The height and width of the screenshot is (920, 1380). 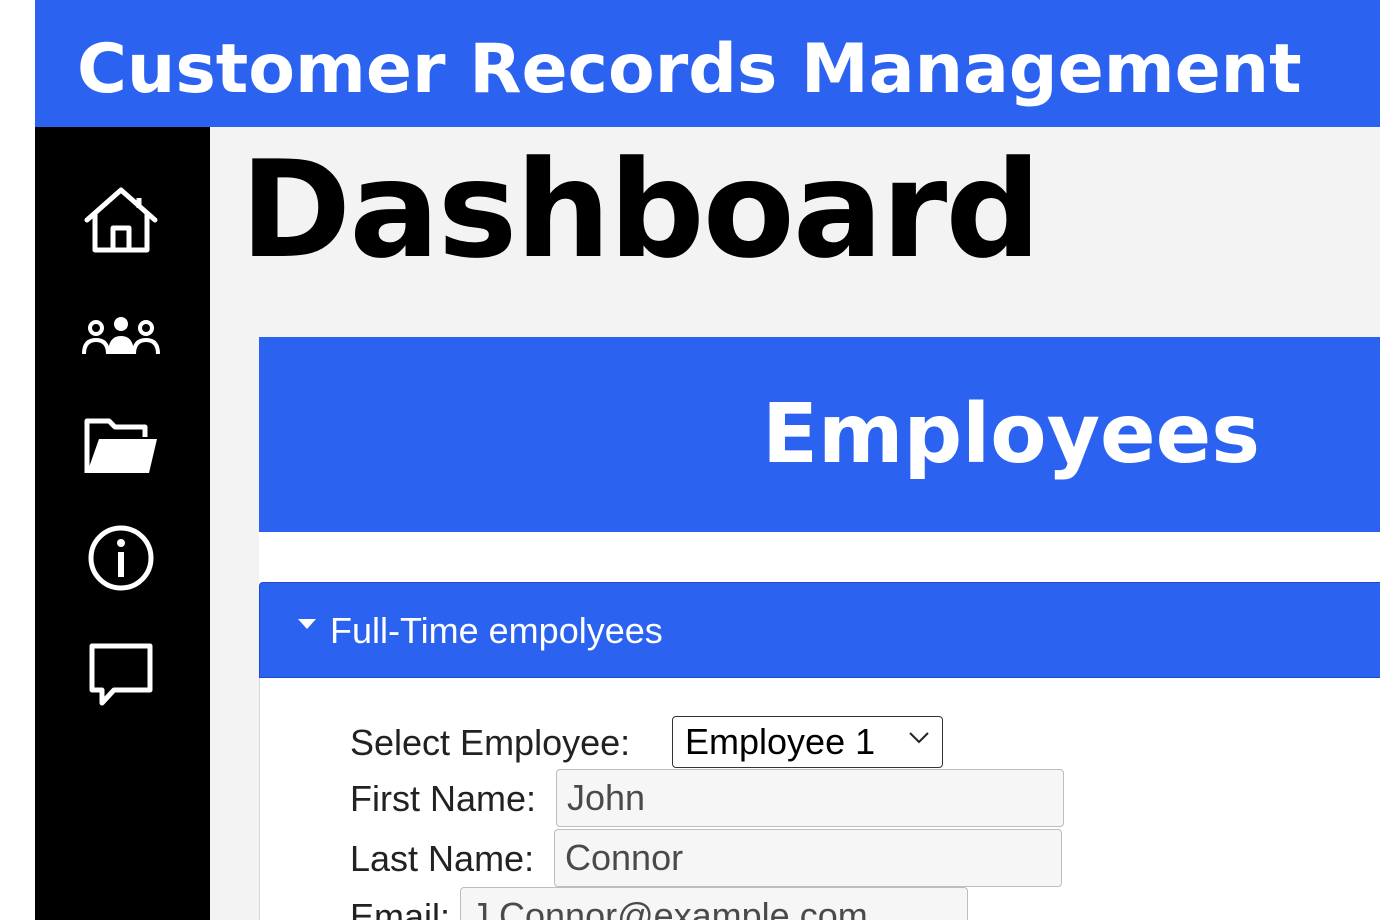 I want to click on email-label: Email:, so click(x=400, y=908).